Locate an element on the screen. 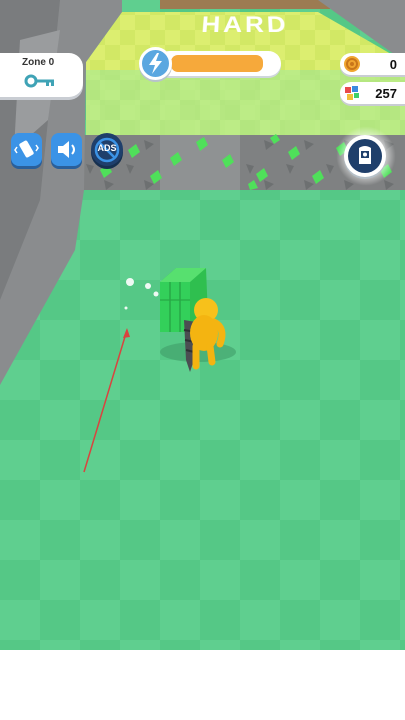  blank-bottom-area is located at coordinates (202, 685).